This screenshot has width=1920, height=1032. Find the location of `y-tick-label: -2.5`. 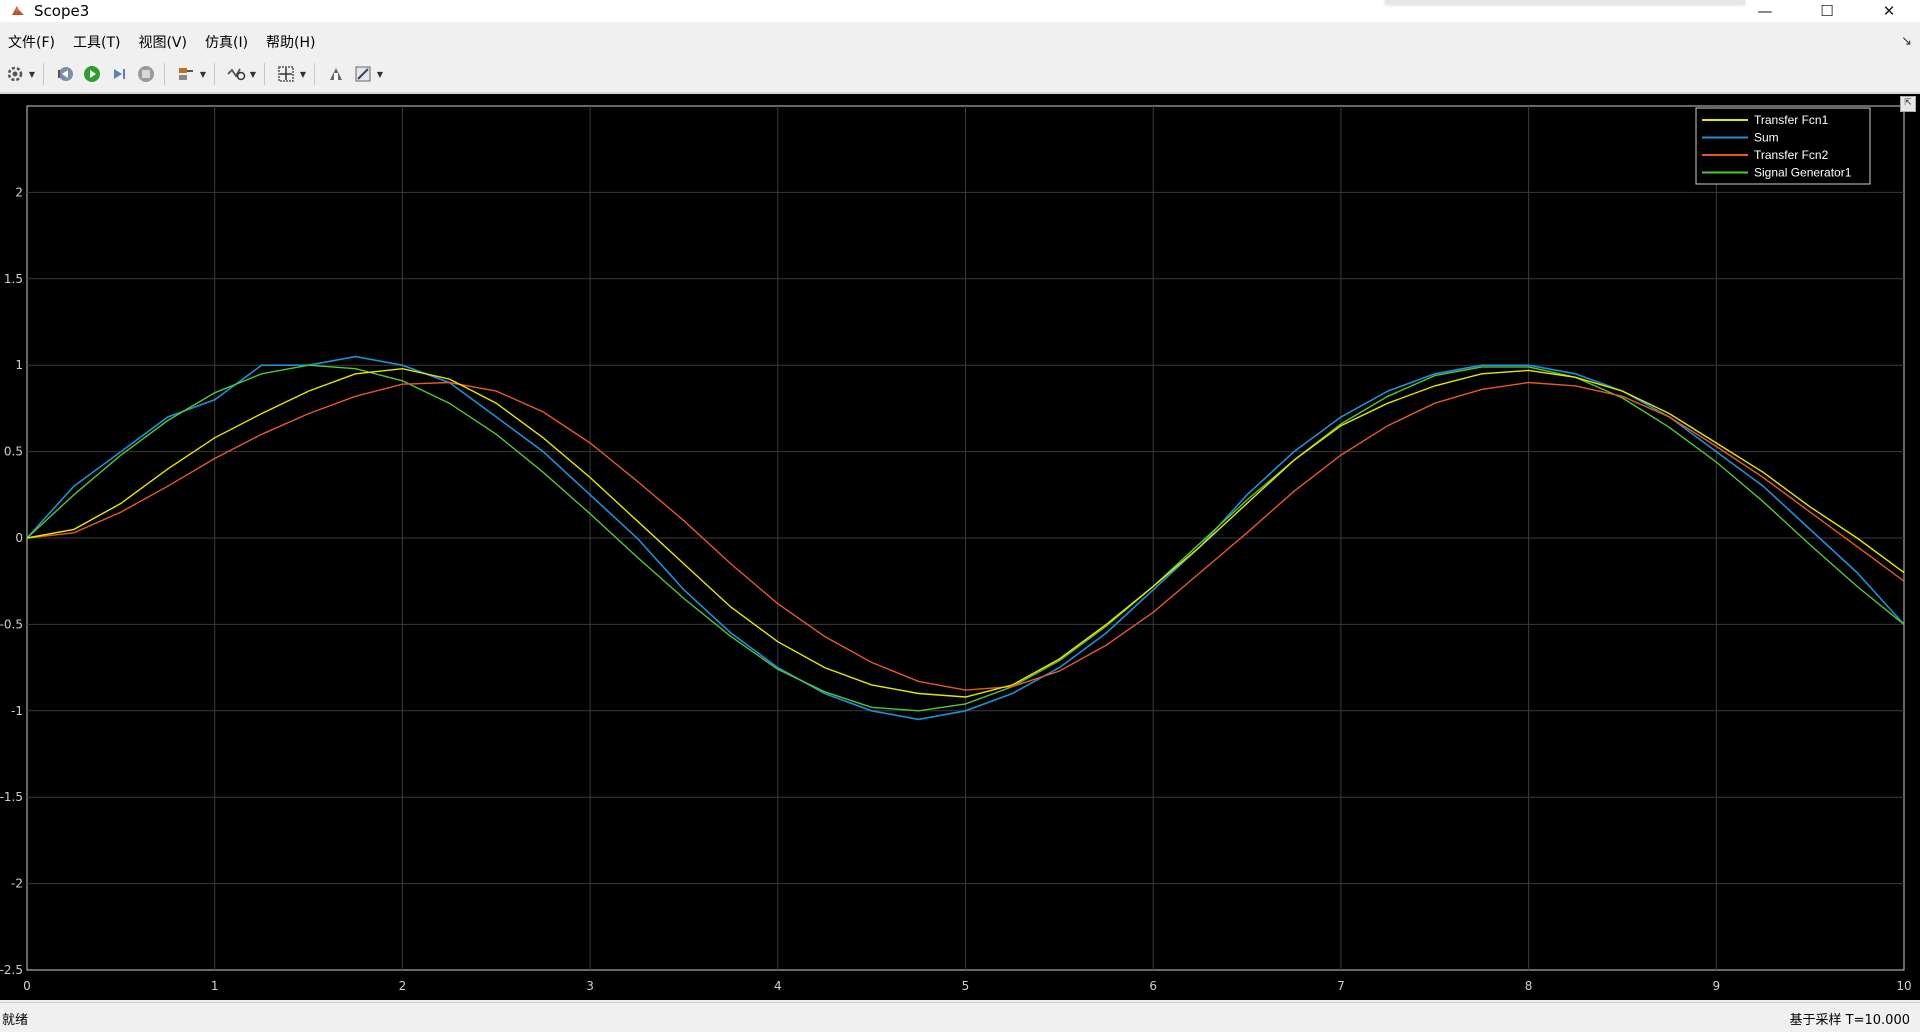

y-tick-label: -2.5 is located at coordinates (11, 970).